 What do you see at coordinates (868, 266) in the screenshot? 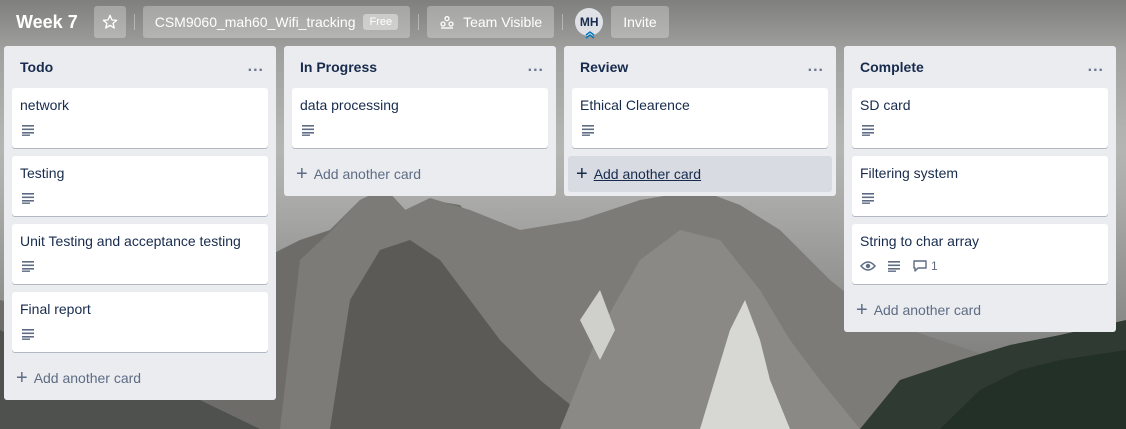
I see `eye-icon` at bounding box center [868, 266].